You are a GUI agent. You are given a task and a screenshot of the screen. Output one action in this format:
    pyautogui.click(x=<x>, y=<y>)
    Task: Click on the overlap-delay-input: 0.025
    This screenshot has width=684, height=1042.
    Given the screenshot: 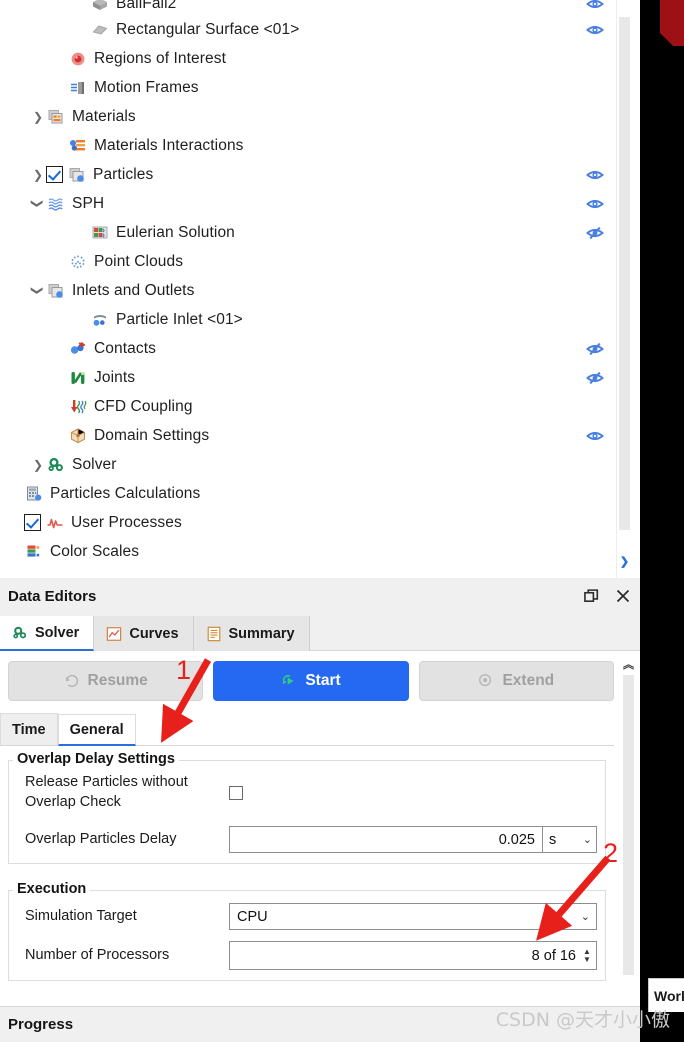 What is the action you would take?
    pyautogui.click(x=386, y=840)
    